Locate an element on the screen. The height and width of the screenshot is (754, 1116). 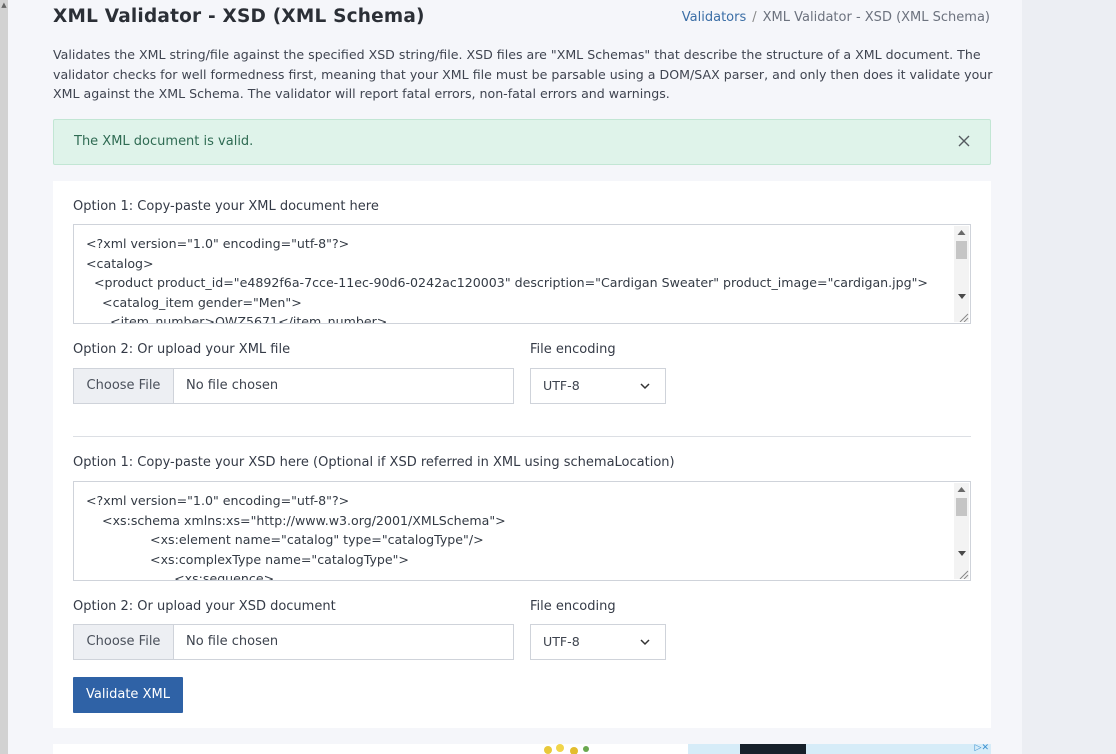
breadcrumb-current: XML Validator - XSD (XML Schema) is located at coordinates (876, 17).